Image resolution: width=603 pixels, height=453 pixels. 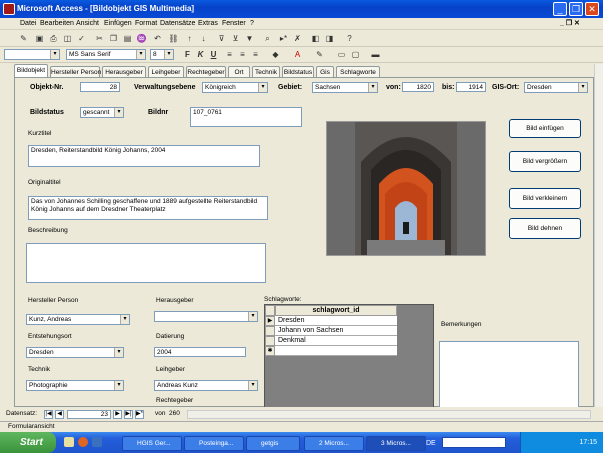 I want to click on ie-icon, so click(x=97, y=442).